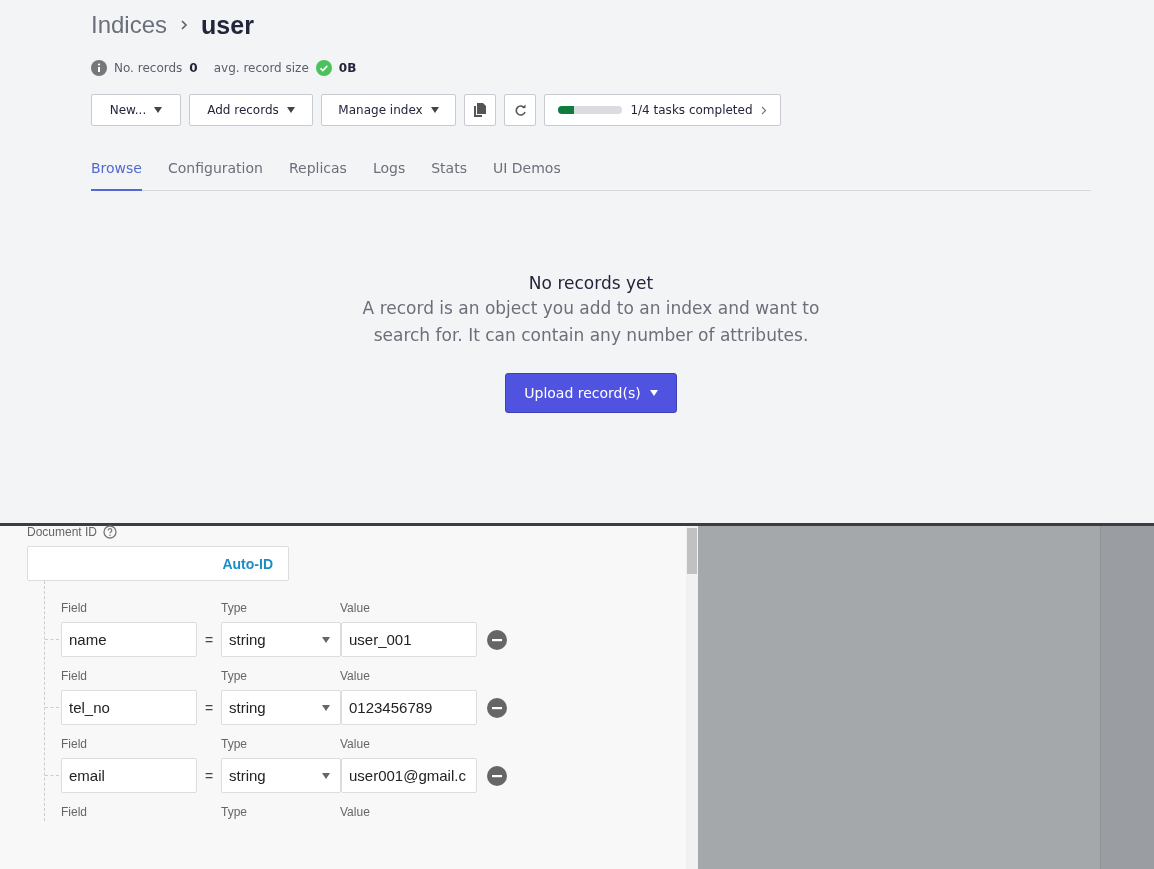  I want to click on dropdown-button: Manage index, so click(388, 110).